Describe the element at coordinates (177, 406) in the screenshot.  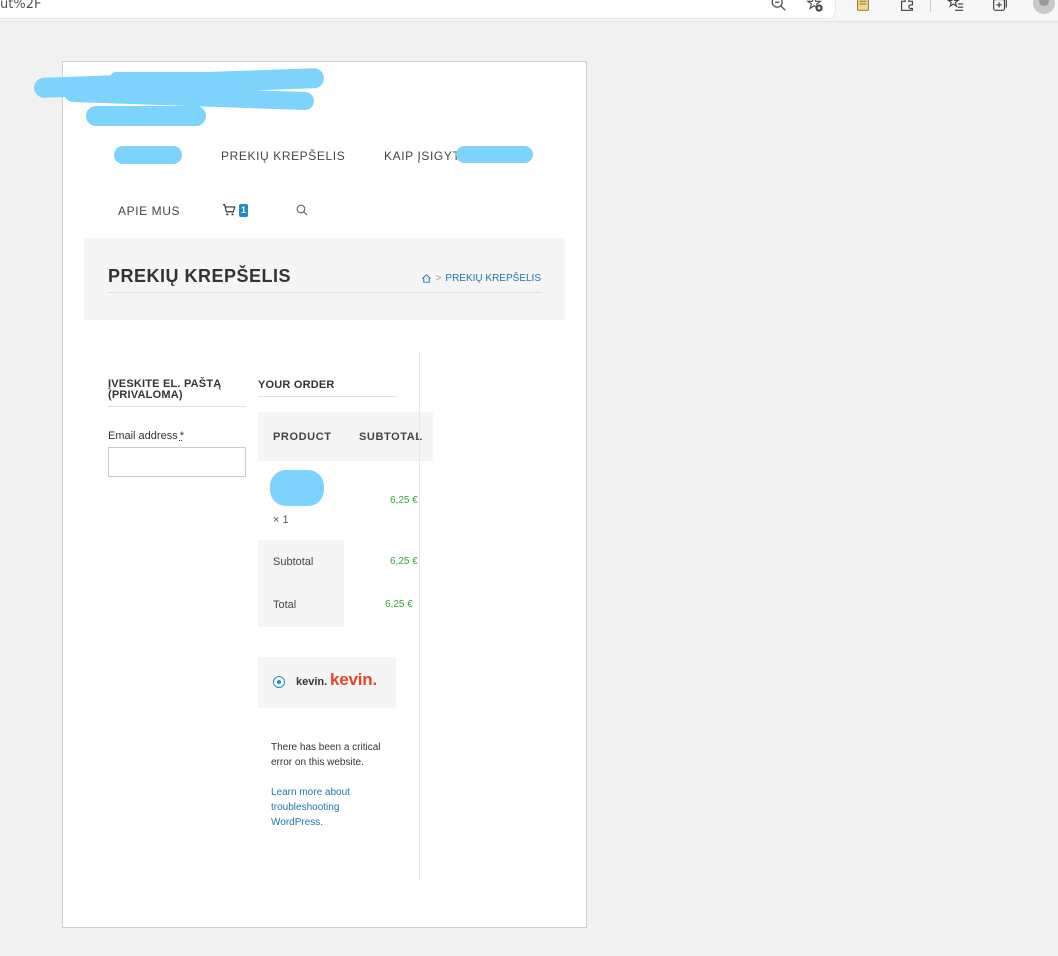
I see `email-heading-divider` at that location.